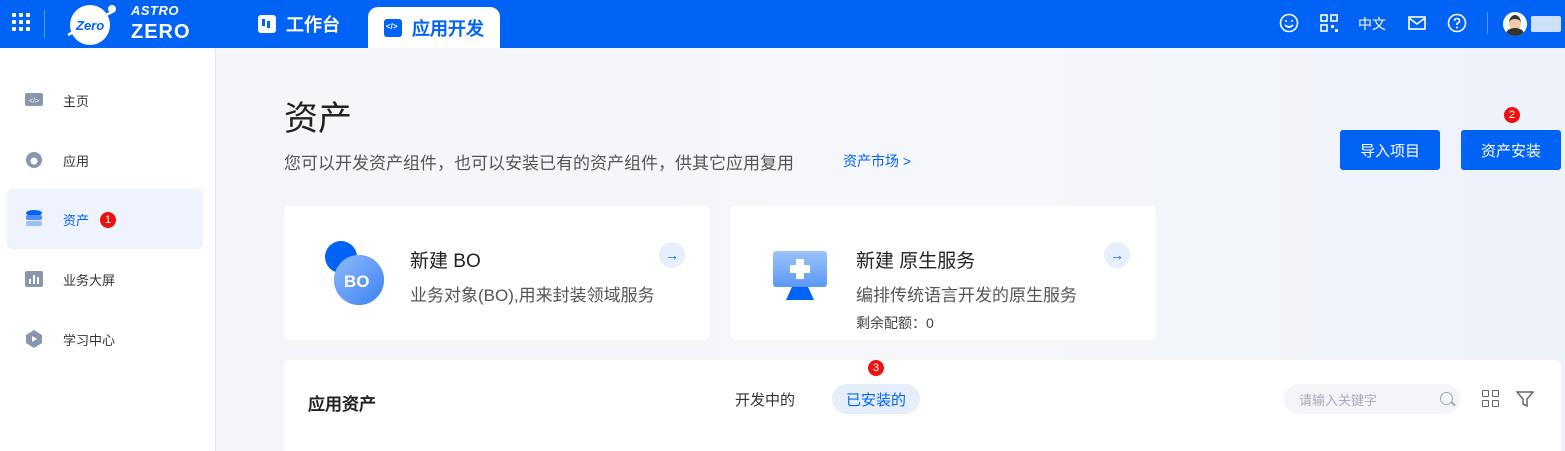  What do you see at coordinates (497, 273) in the screenshot?
I see `new-bo-card: BO 新建 BO 业务对象(BO),用来封装领域服务 →` at bounding box center [497, 273].